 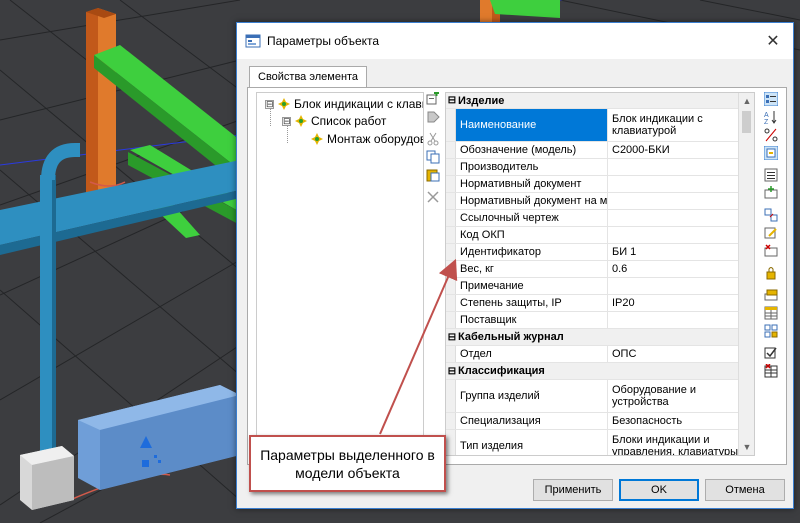 I want to click on property-row: Группа изделий Оборудование и устройства, so click(x=593, y=396).